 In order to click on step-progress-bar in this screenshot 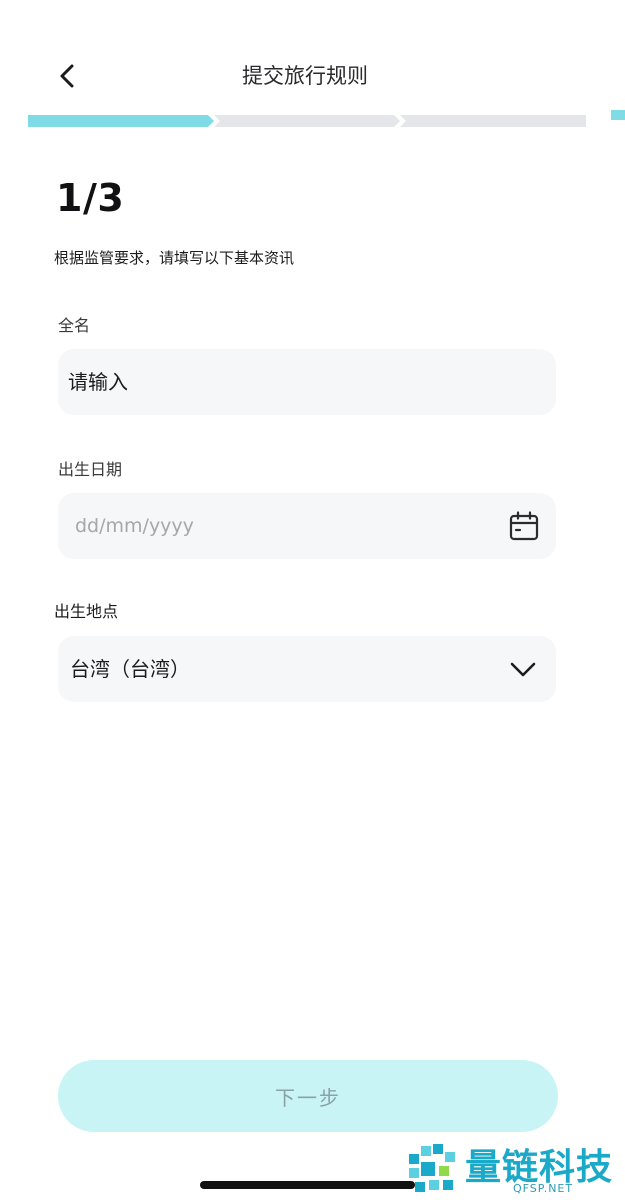, I will do `click(307, 121)`.